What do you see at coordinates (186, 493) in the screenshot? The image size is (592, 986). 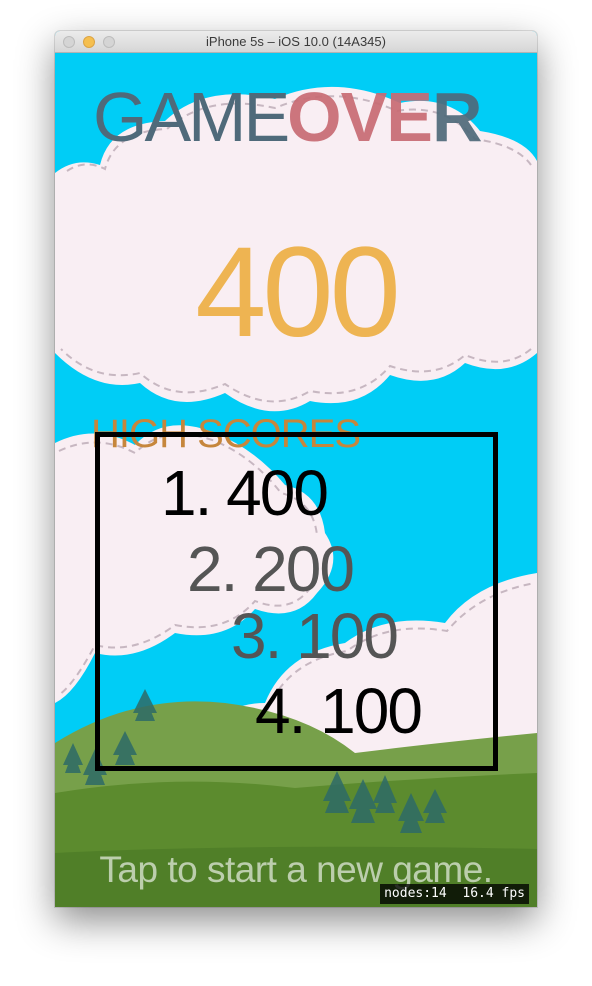 I see `high-score-rank: 1.` at bounding box center [186, 493].